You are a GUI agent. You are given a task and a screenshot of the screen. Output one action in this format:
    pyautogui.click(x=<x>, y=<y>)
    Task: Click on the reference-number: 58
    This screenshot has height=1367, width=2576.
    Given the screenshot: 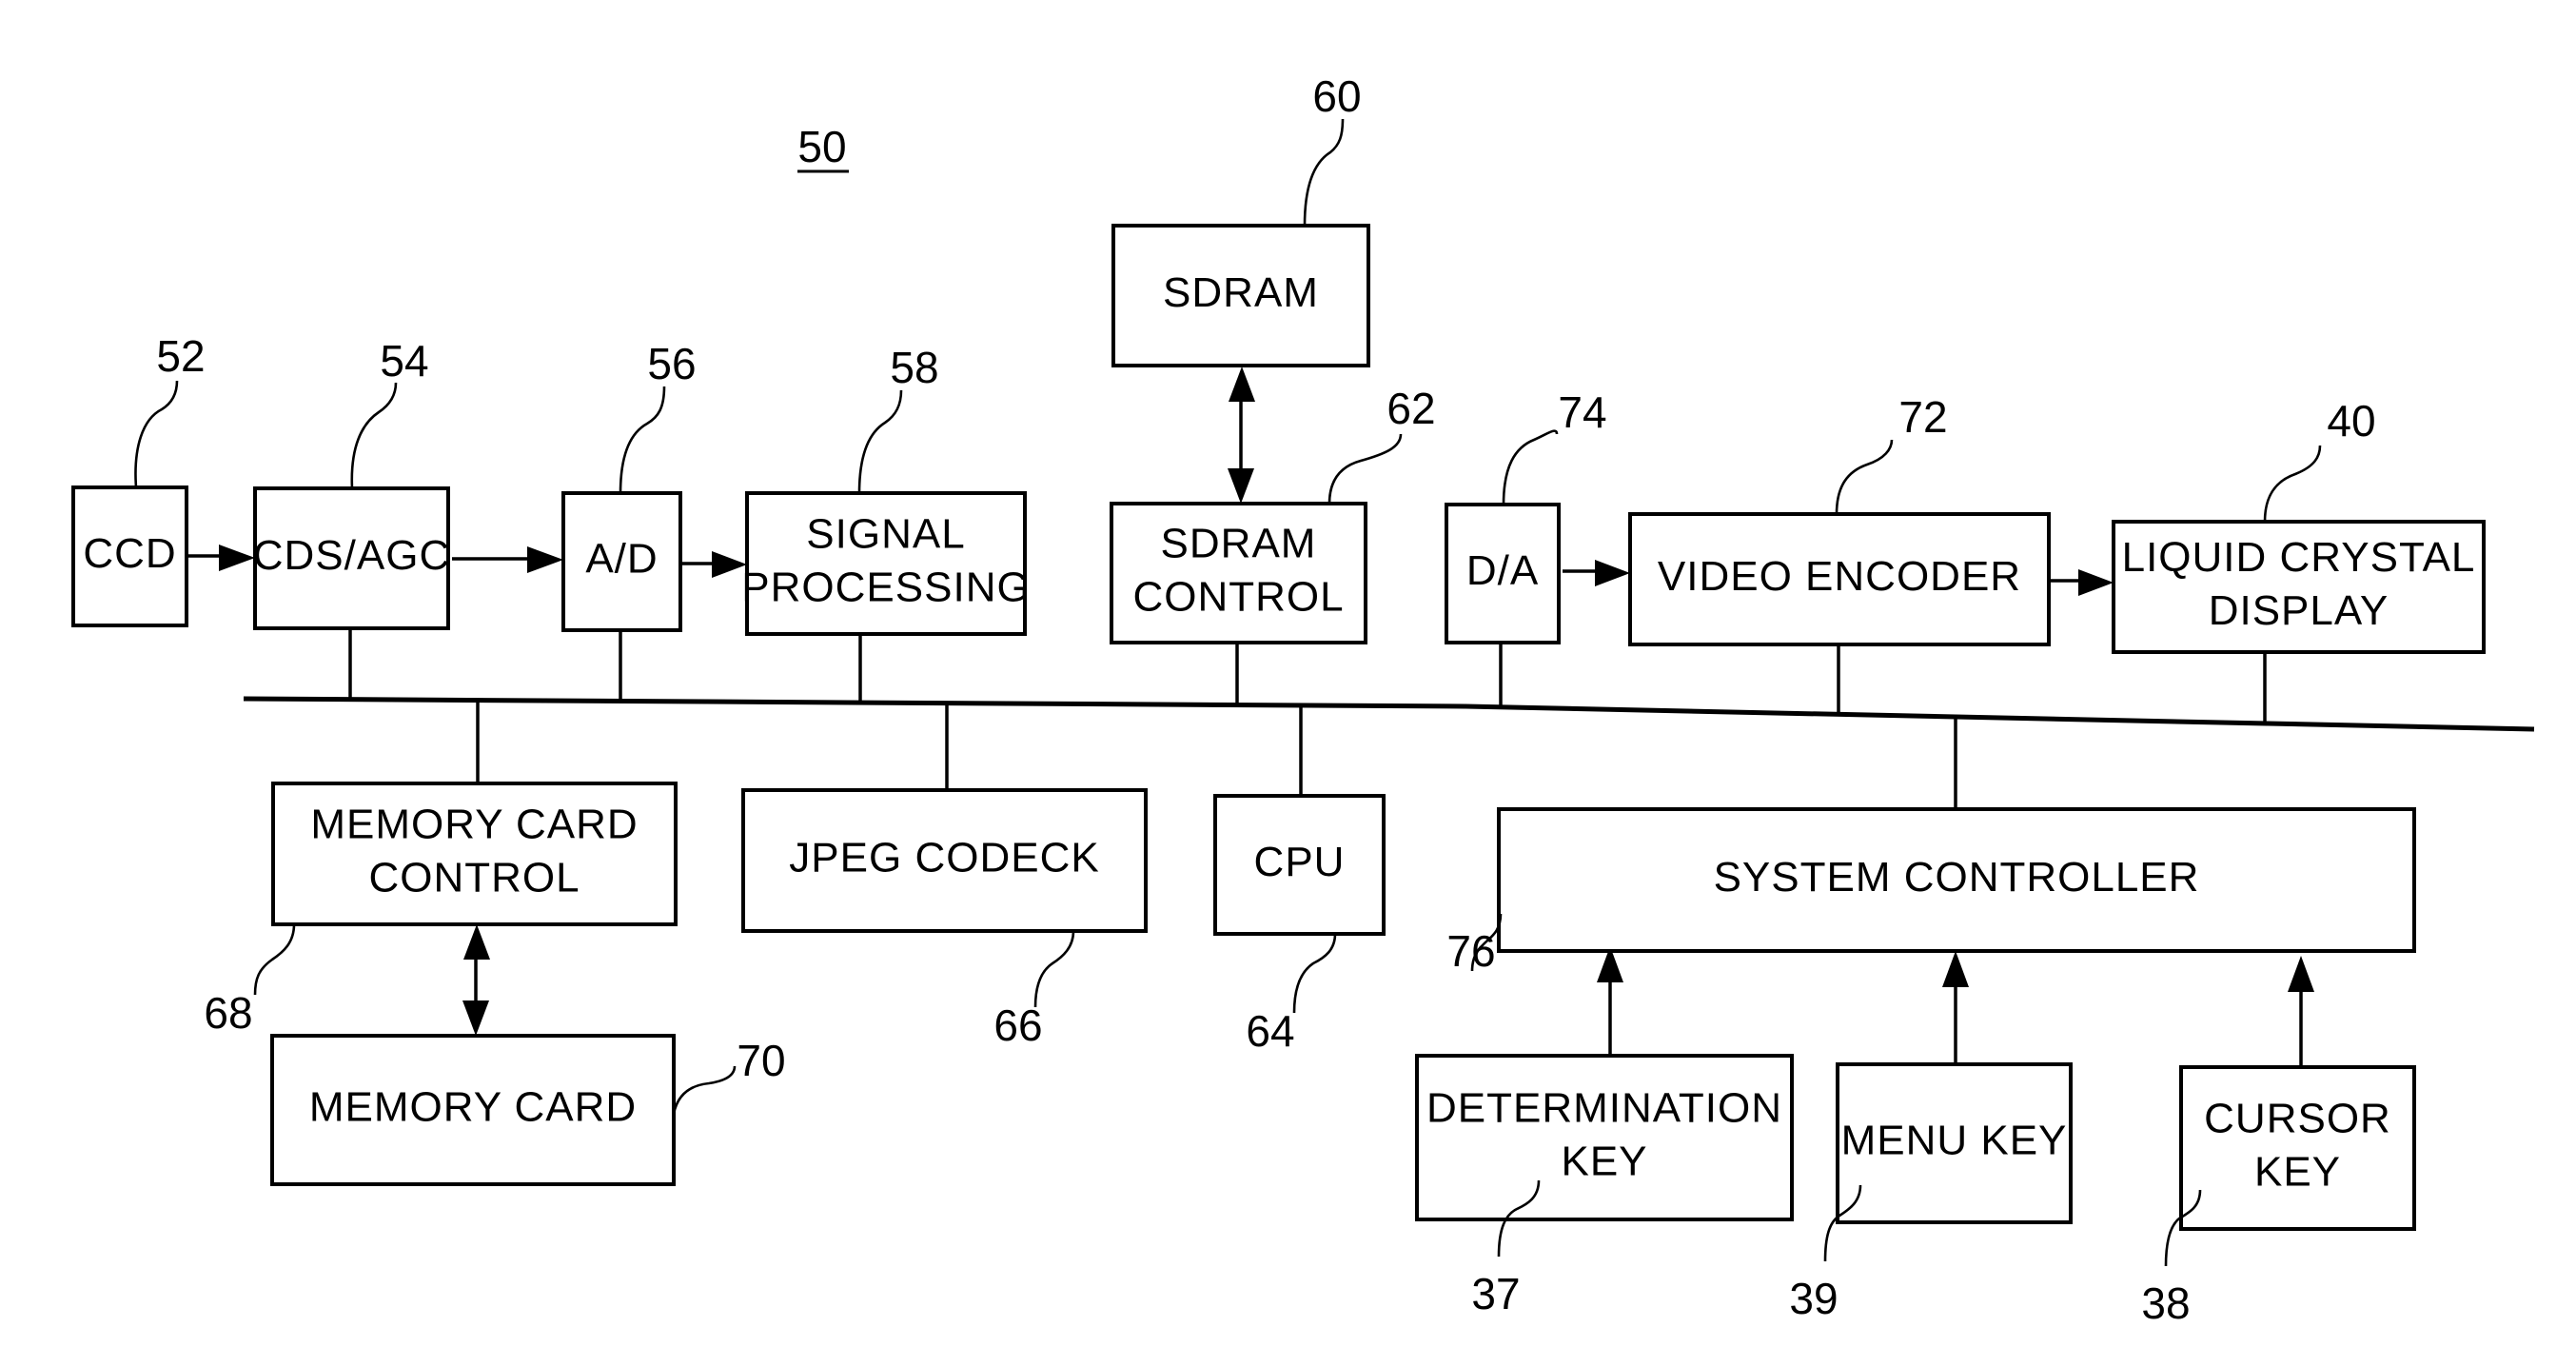 What is the action you would take?
    pyautogui.click(x=914, y=367)
    